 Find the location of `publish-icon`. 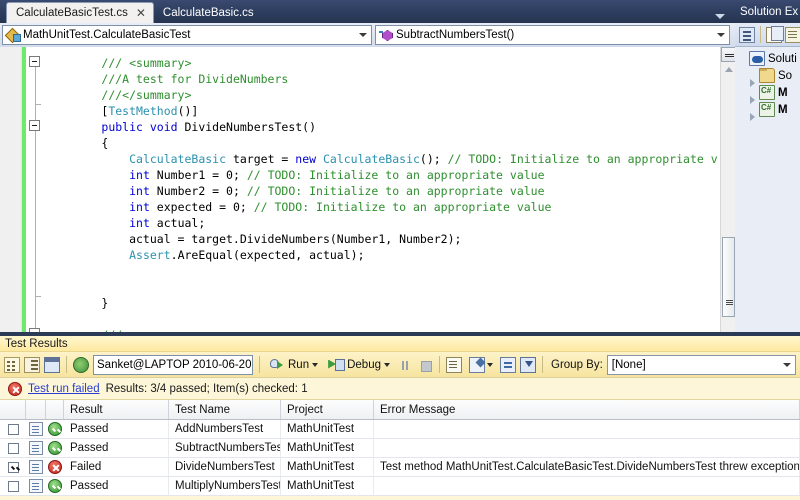

publish-icon is located at coordinates (508, 364).